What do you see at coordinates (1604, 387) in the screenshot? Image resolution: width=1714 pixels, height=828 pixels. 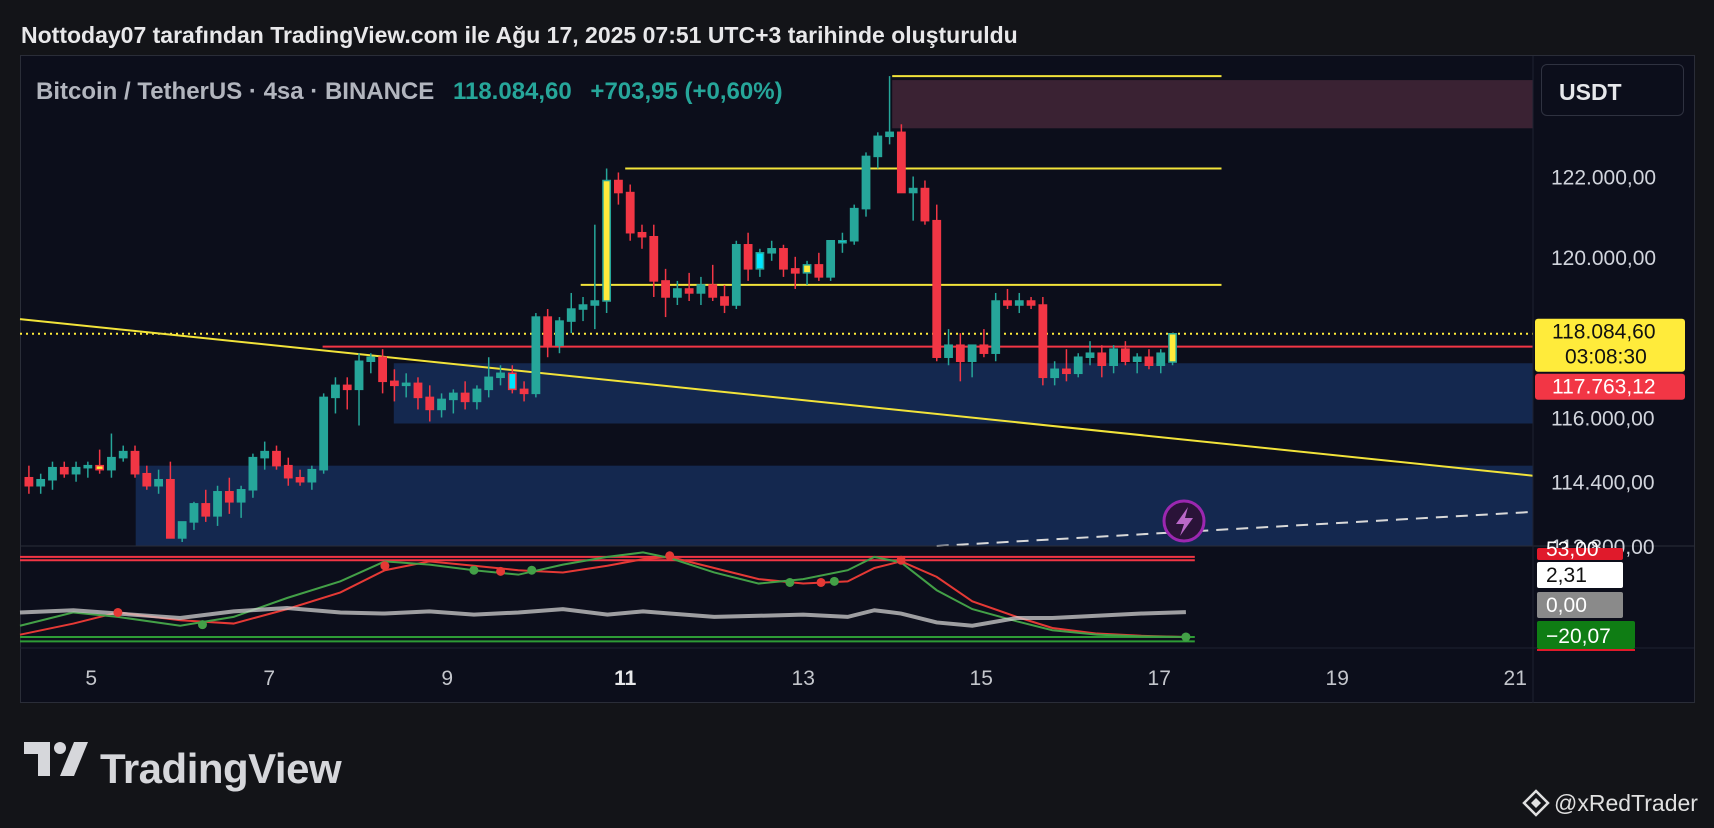 I see `red-level-label: 117.763,12` at bounding box center [1604, 387].